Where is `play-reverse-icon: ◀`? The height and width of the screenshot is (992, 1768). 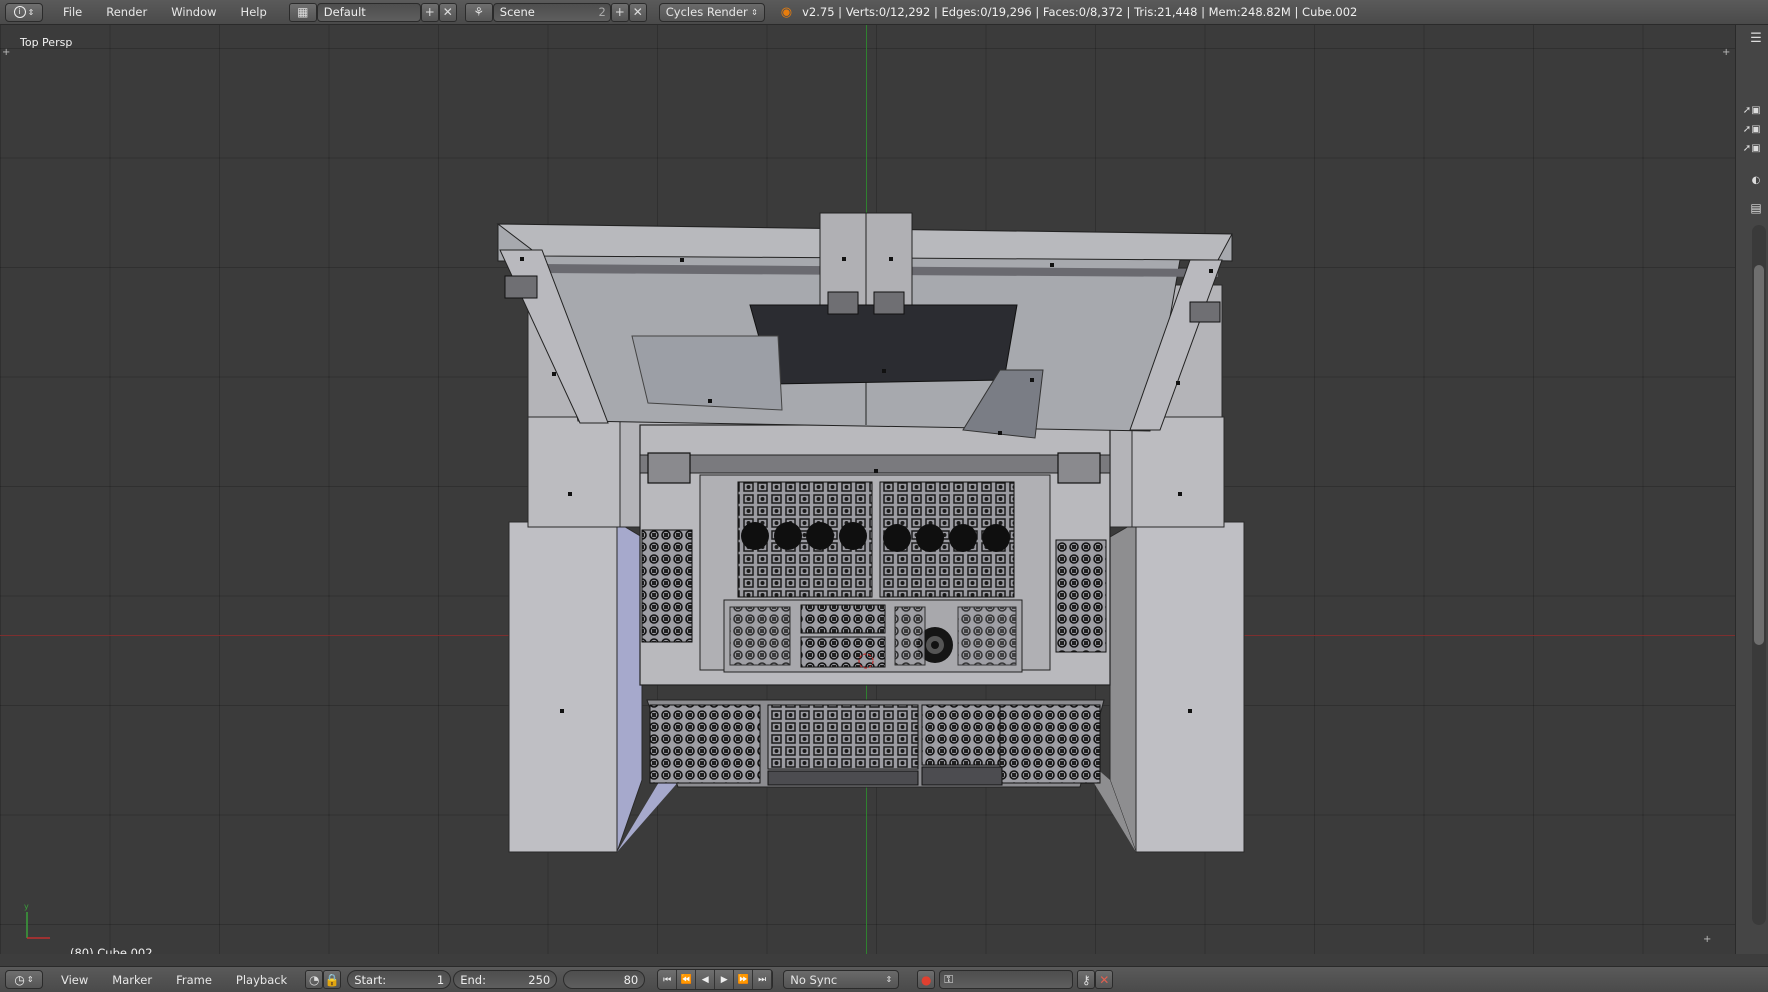
play-reverse-icon: ◀ is located at coordinates (706, 979).